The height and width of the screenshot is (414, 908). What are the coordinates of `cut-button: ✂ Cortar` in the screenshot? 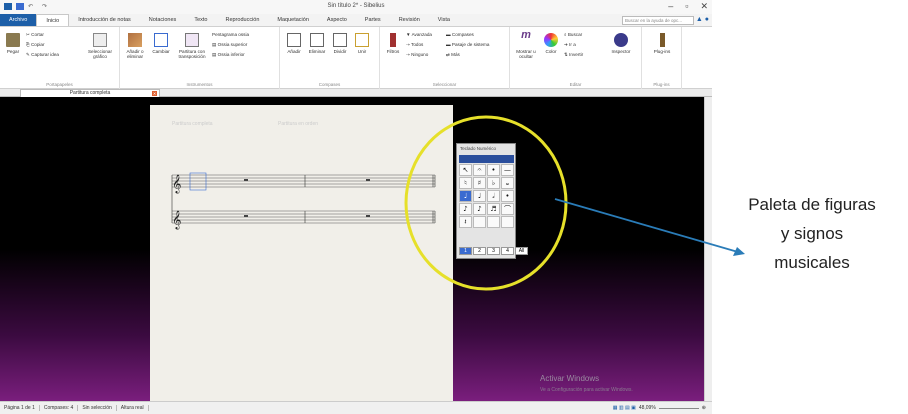 It's located at (35, 35).